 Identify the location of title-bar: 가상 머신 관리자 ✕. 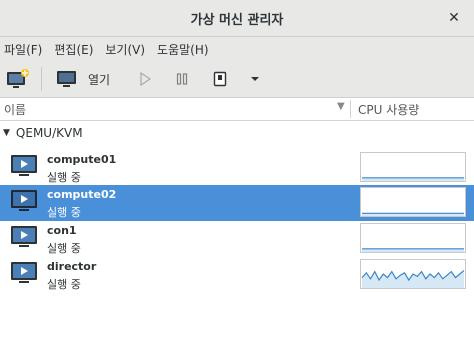
(237, 18).